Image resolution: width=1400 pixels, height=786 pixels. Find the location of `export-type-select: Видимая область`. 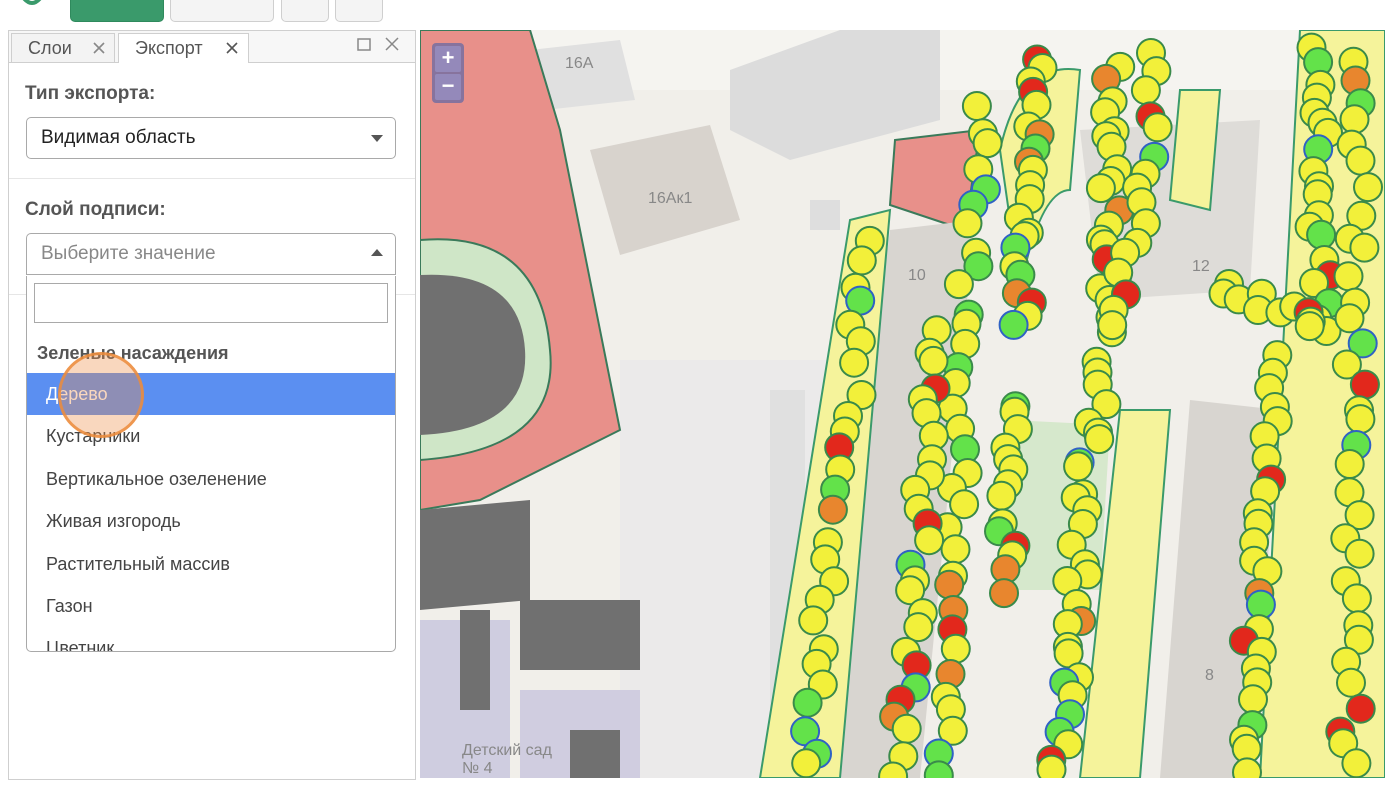

export-type-select: Видимая область is located at coordinates (211, 138).